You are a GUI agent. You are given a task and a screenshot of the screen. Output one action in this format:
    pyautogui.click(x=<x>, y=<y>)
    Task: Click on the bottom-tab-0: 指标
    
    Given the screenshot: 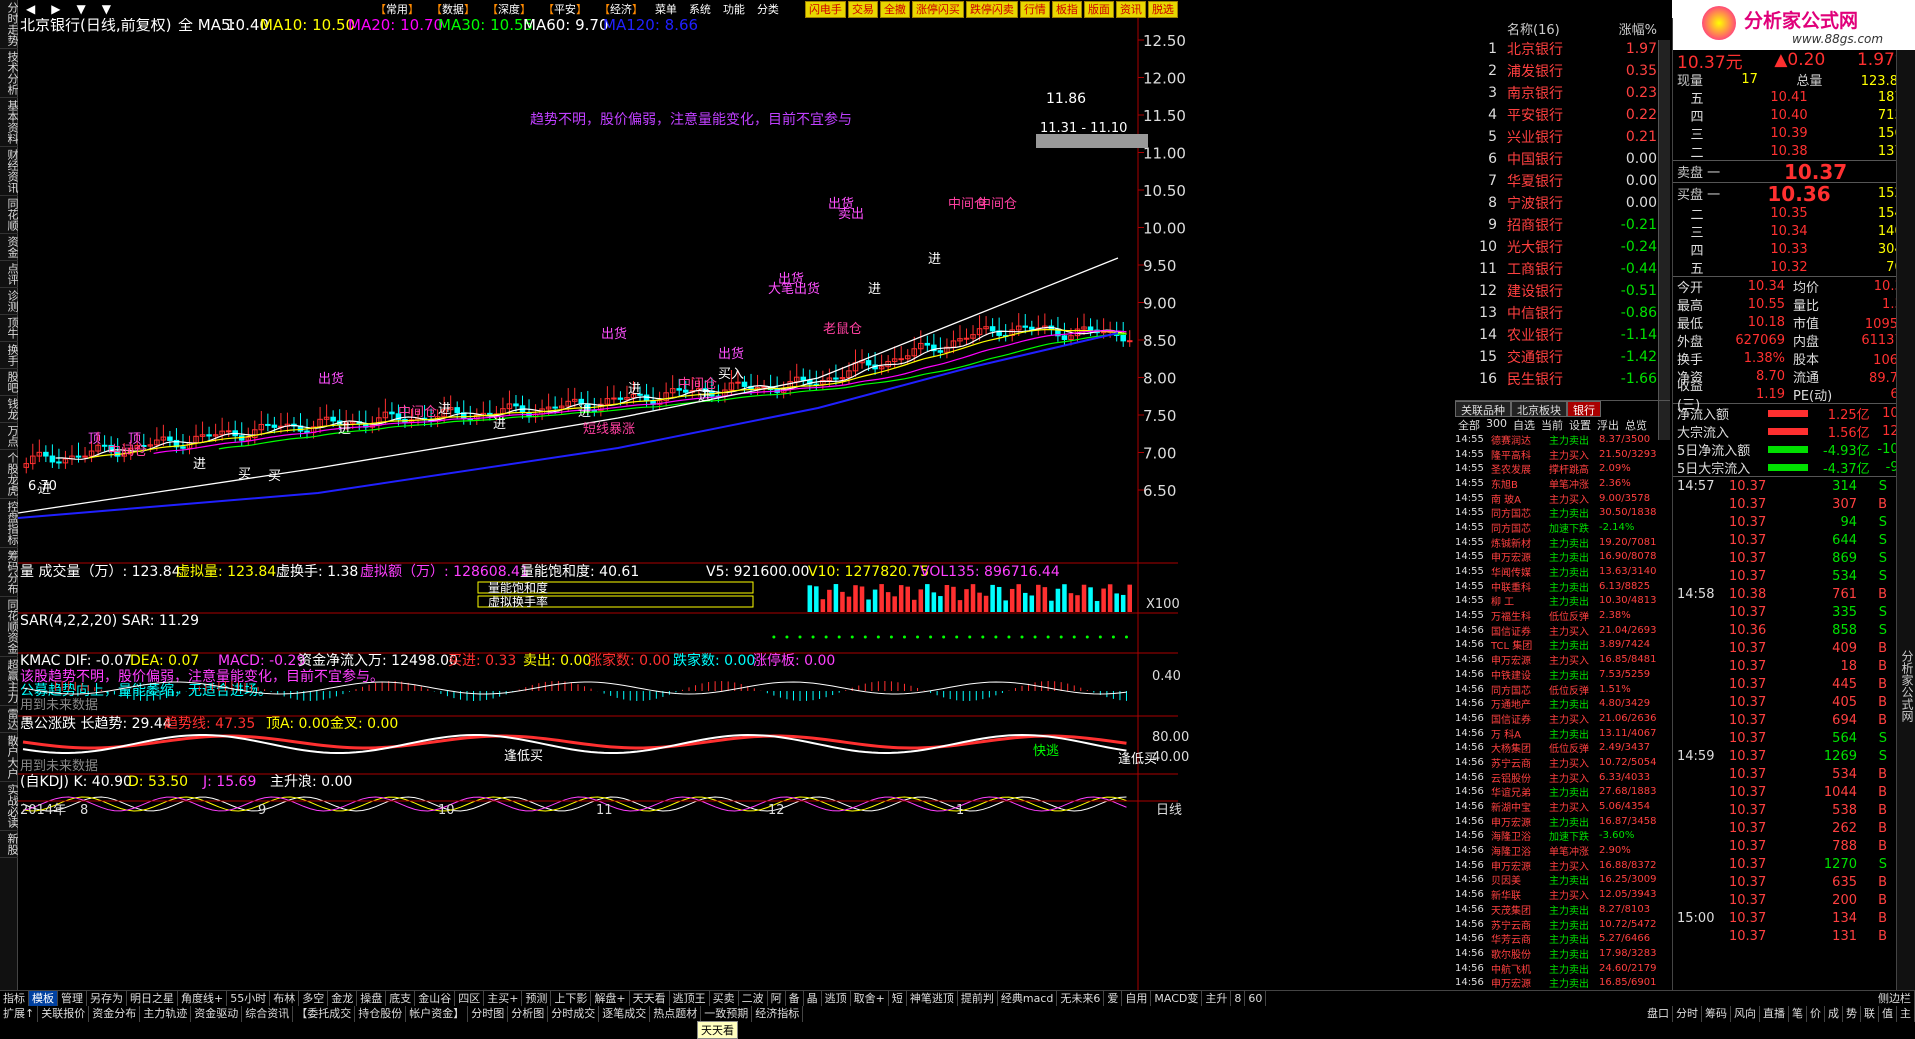 What is the action you would take?
    pyautogui.click(x=14, y=998)
    